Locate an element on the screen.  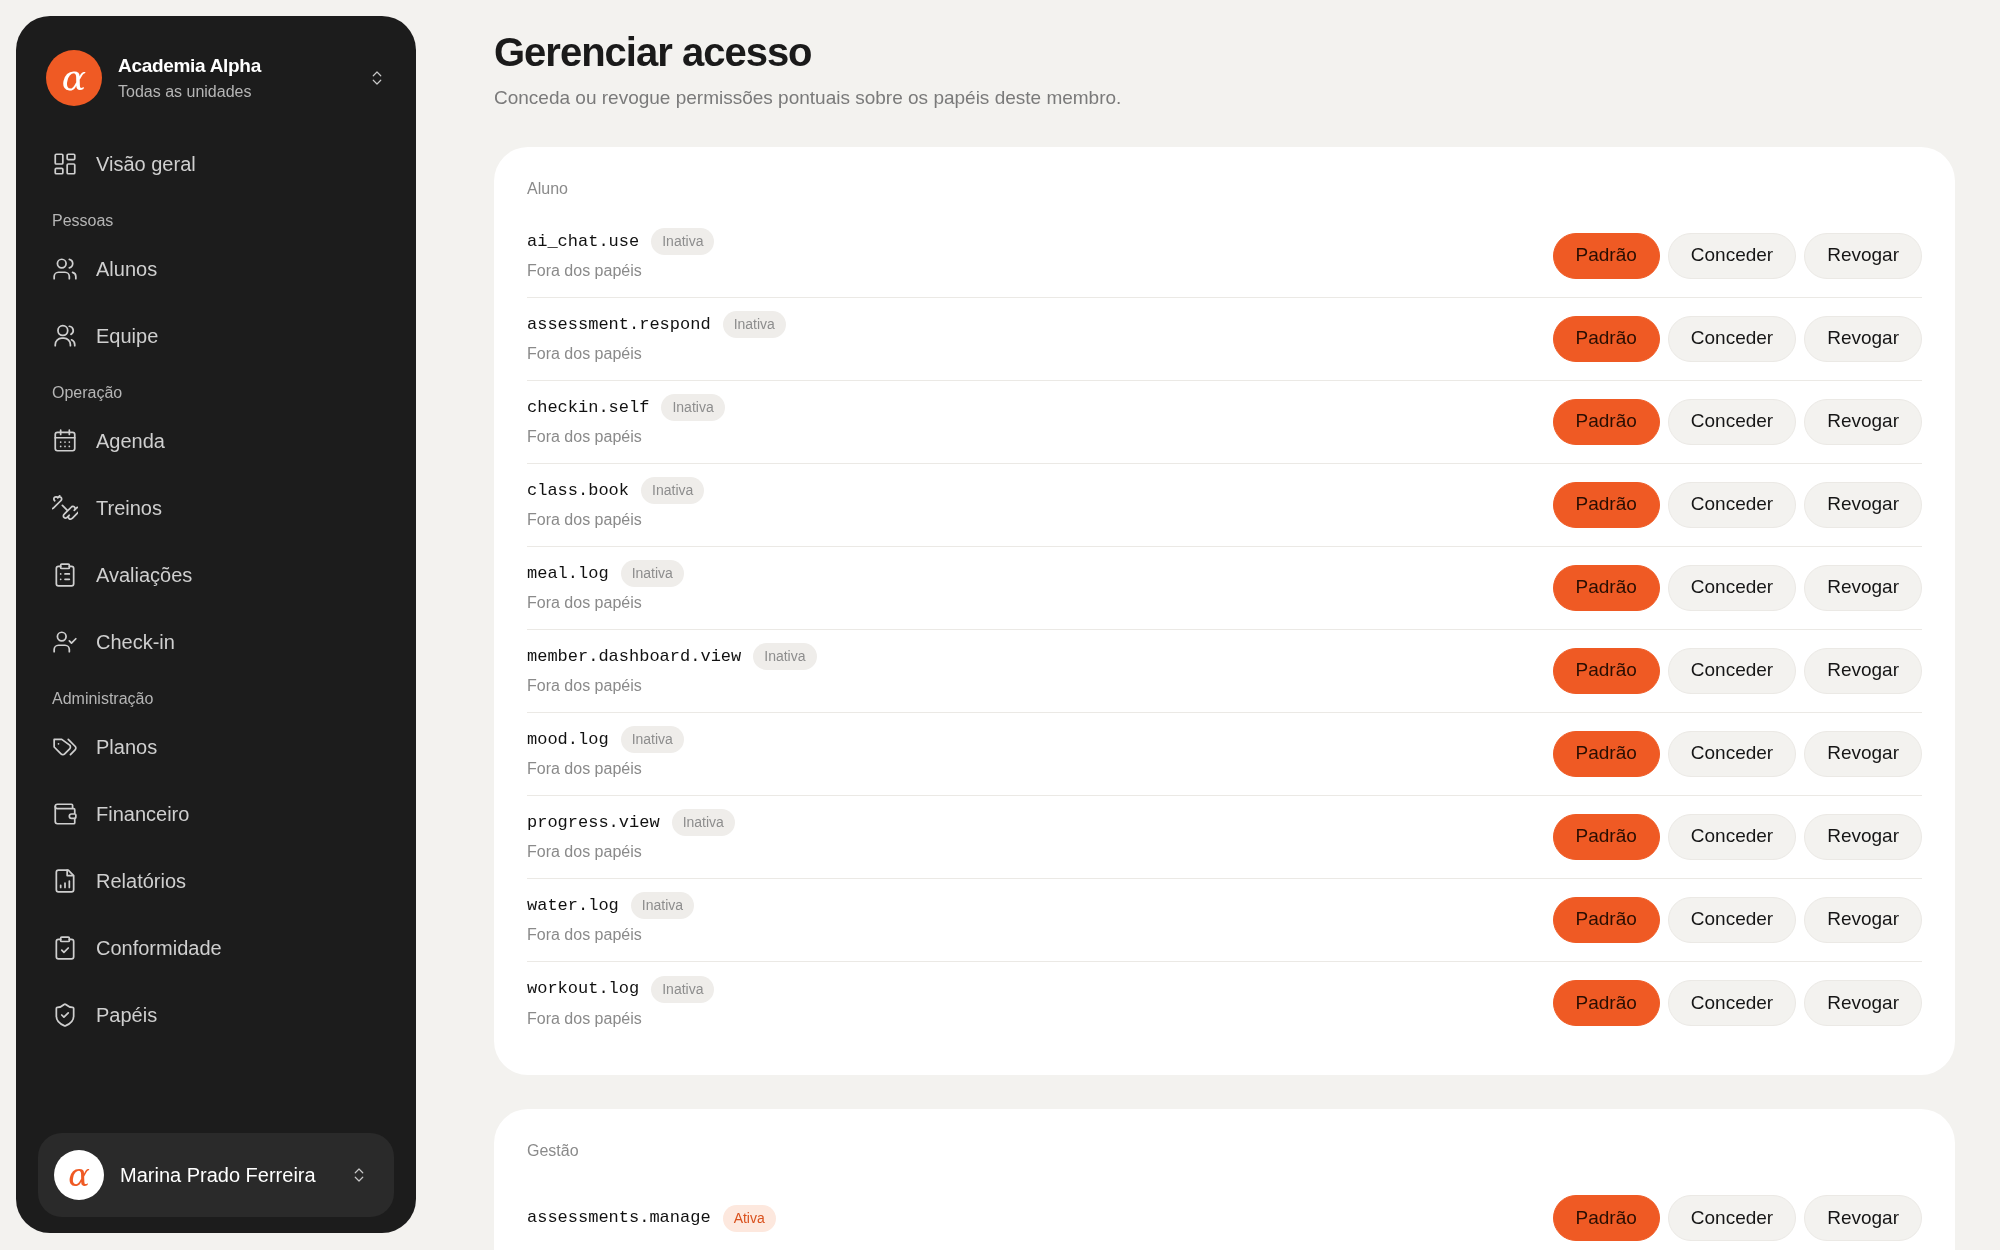
permission-code: class.book is located at coordinates (578, 490).